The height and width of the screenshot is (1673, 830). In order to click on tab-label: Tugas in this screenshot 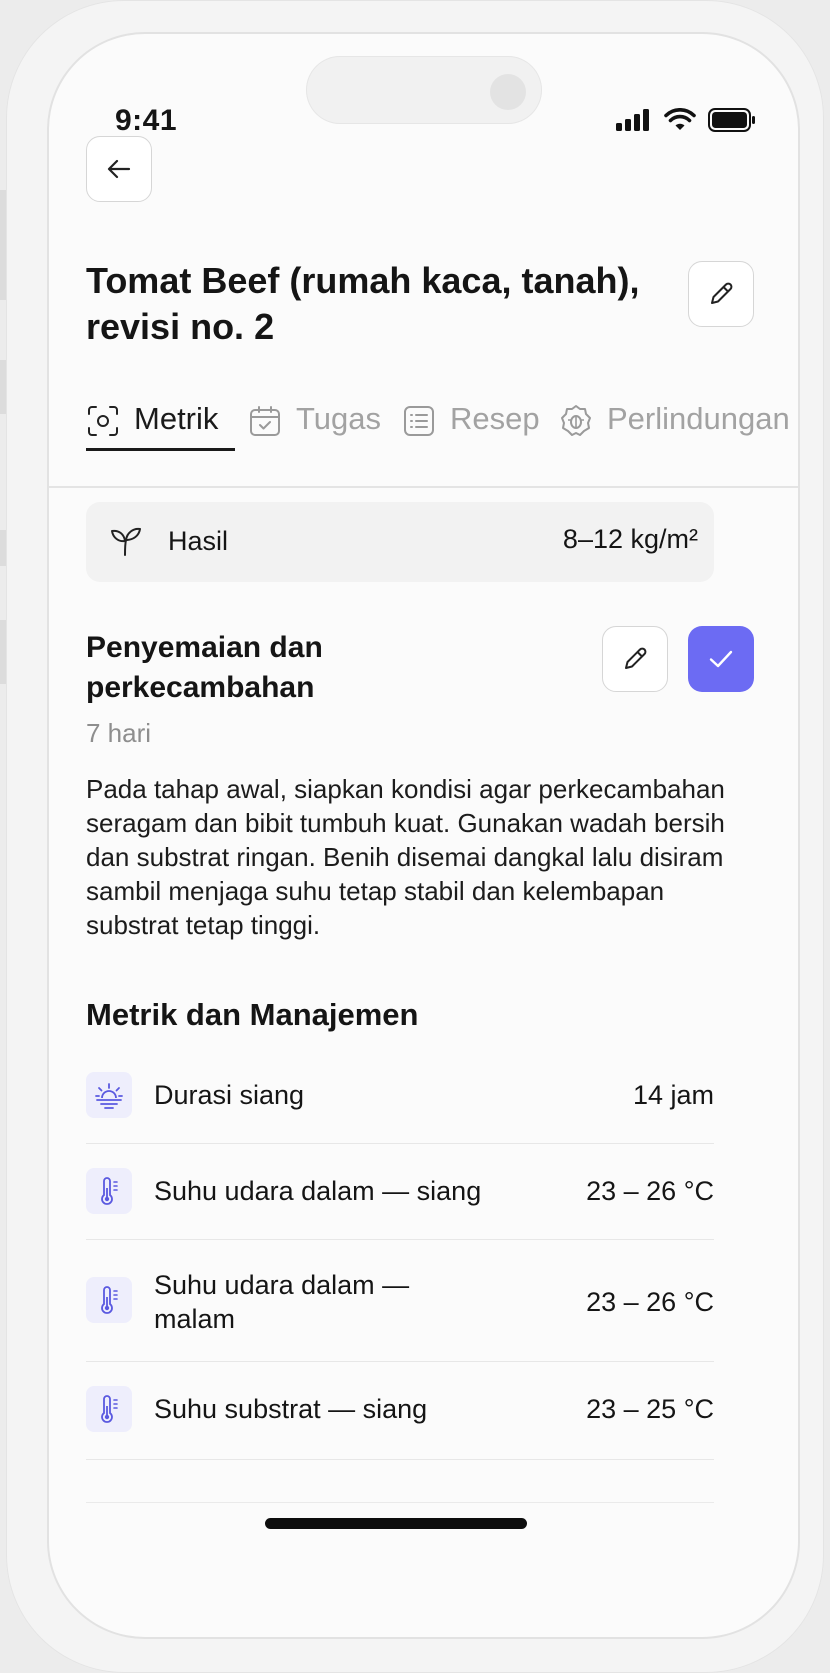, I will do `click(339, 418)`.